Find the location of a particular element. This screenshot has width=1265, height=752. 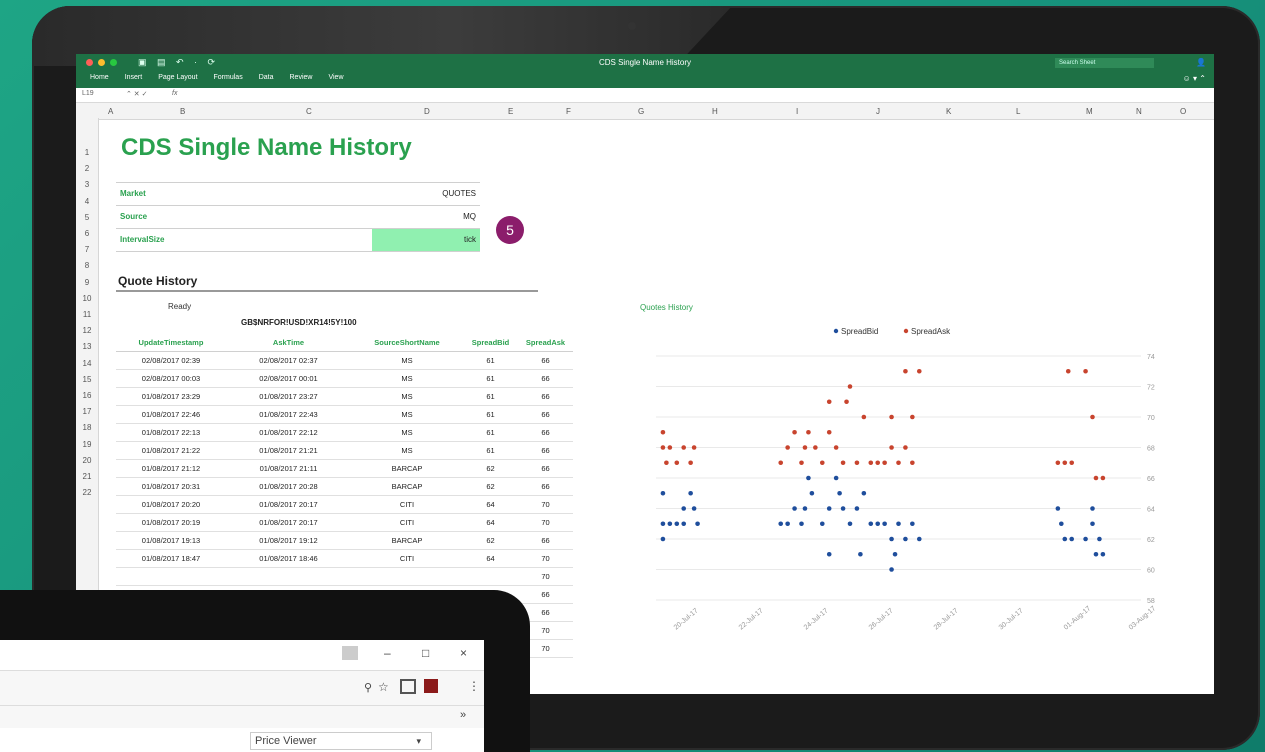

column-header: L is located at coordinates (1018, 111).